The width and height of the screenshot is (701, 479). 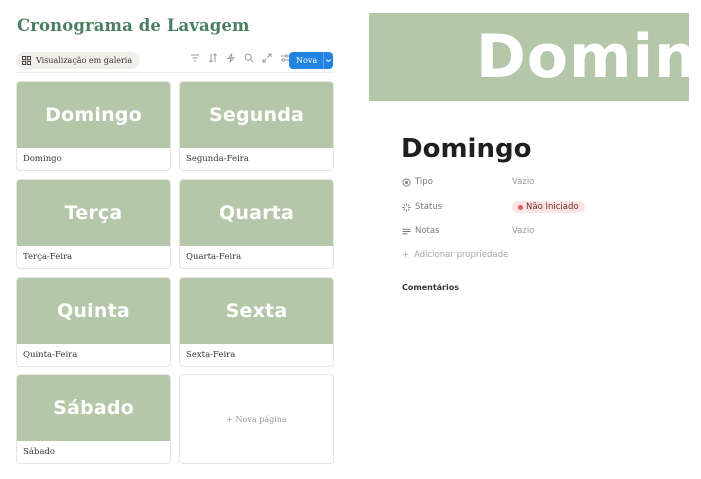 I want to click on view-tab-label: Visualização em galeria, so click(x=84, y=60).